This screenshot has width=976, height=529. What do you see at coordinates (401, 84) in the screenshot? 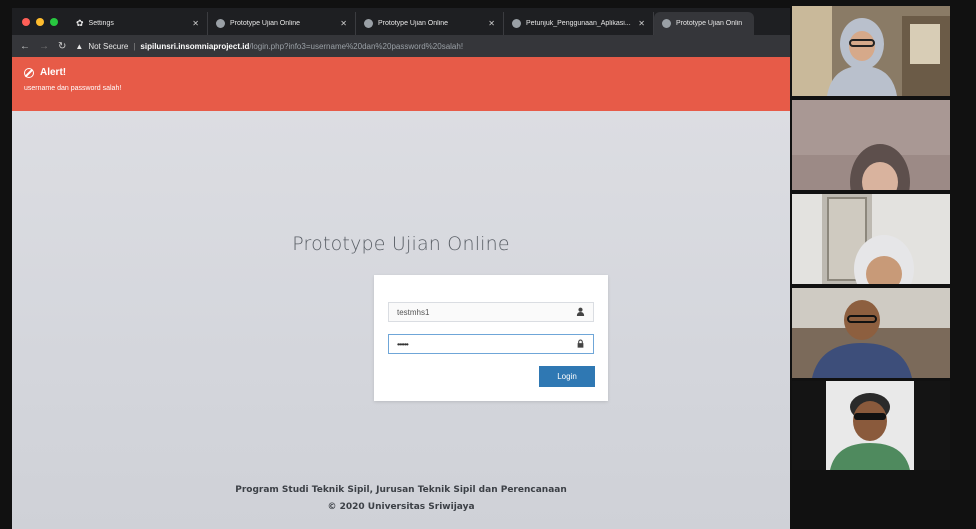
I see `error-alert: Alert! username dan password salah!` at bounding box center [401, 84].